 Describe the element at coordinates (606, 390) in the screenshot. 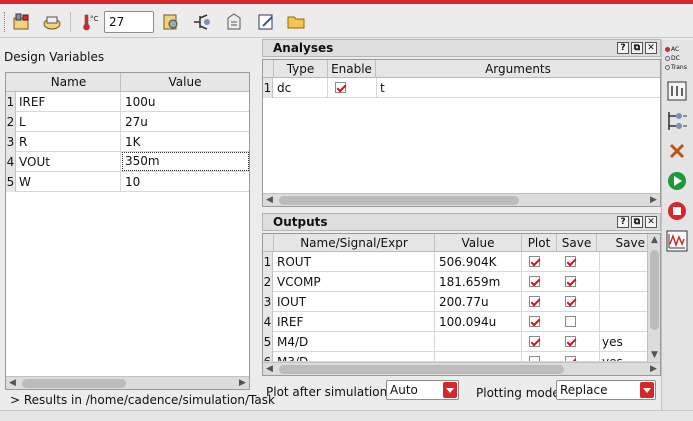

I see `plotting-mode-select: Replace` at that location.